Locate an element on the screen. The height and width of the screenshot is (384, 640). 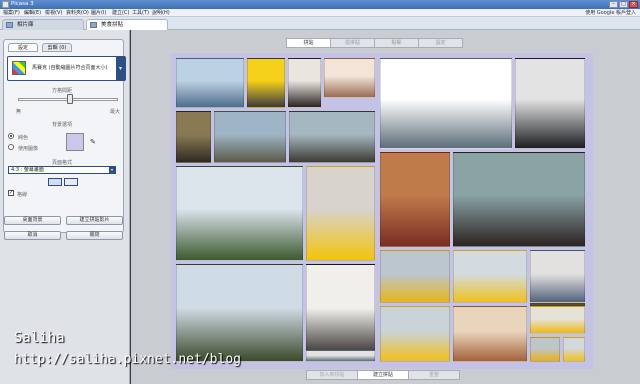
collage-toolbar: 拼貼 從拼貼 點擊 設定 is located at coordinates (374, 43).